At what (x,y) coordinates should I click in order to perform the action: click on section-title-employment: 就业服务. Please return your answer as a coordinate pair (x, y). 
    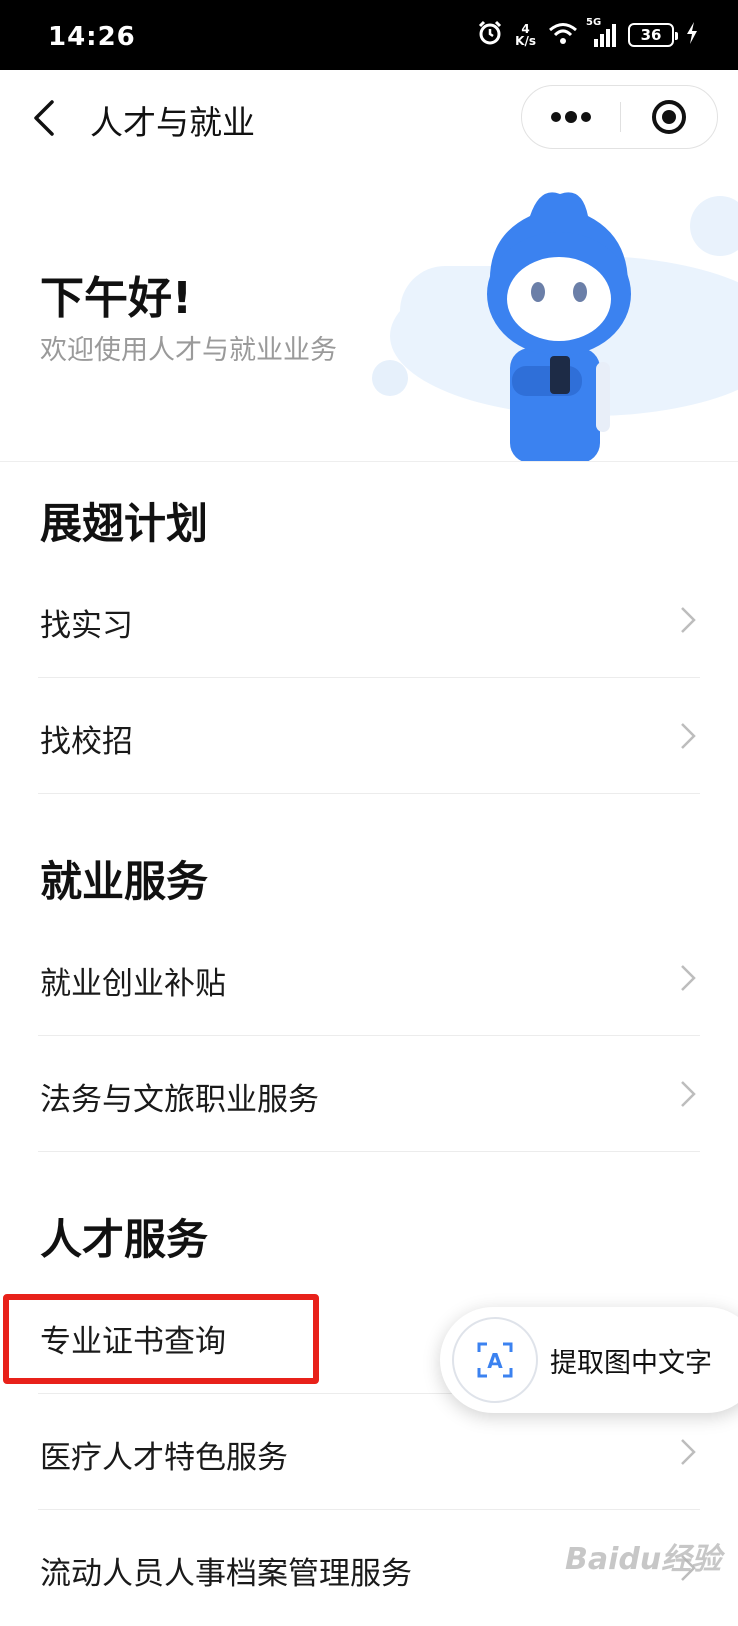
    Looking at the image, I should click on (124, 881).